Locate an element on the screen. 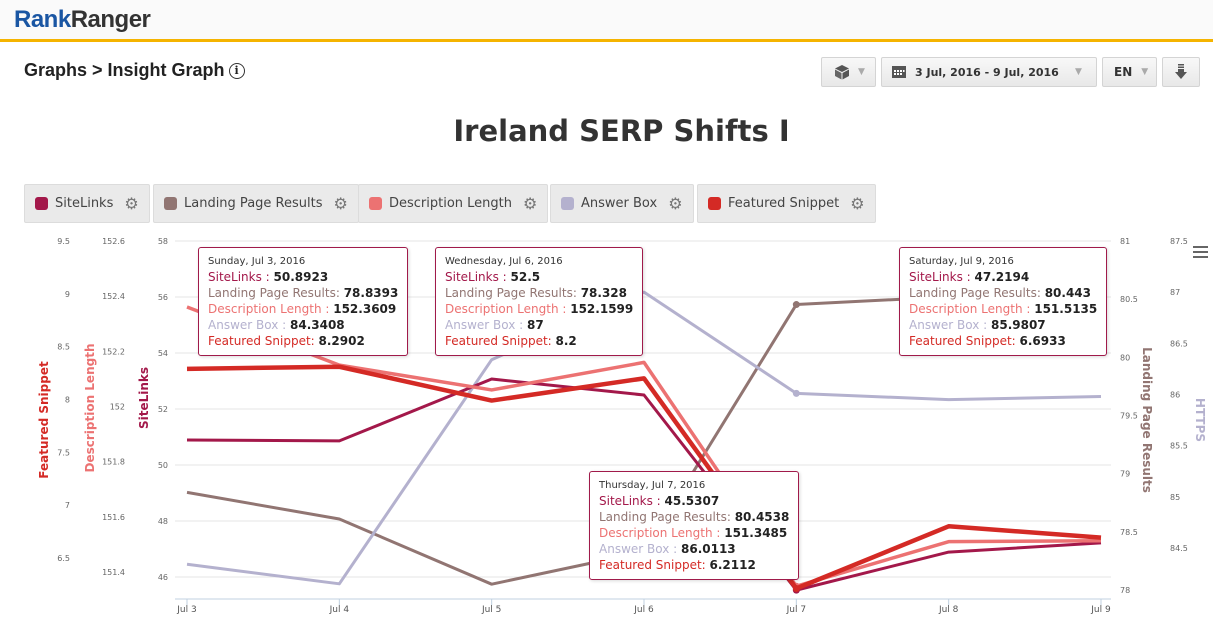 This screenshot has height=621, width=1213. y-tick-label: 86.5 is located at coordinates (1179, 343).